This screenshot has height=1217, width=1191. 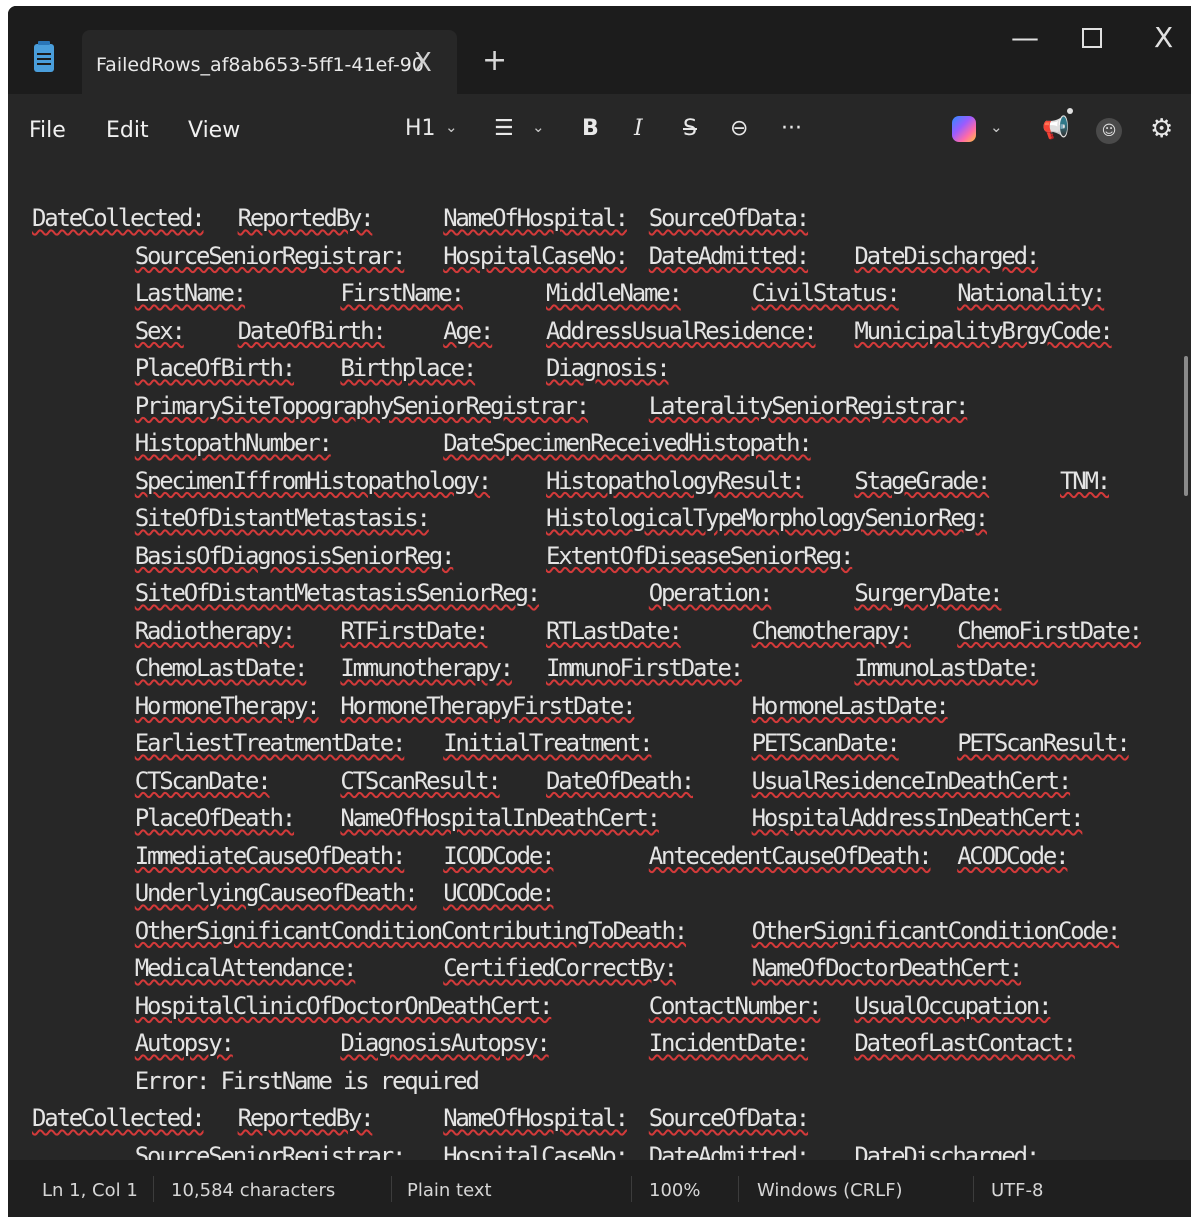 I want to click on editor-field: CivilStatus:, so click(x=826, y=293).